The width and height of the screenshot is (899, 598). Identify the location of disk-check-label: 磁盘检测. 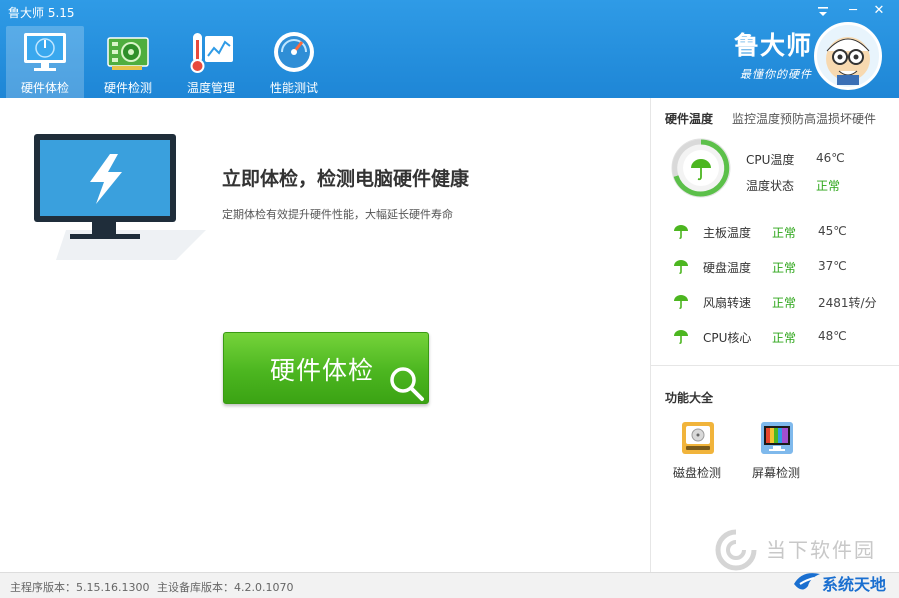
(696, 473).